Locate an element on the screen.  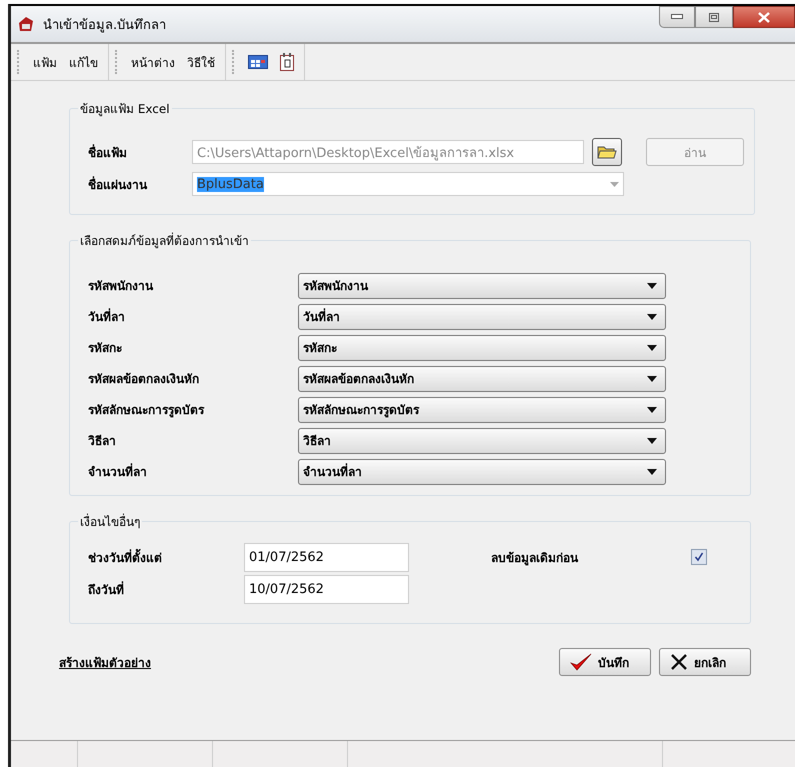
notepad-icon is located at coordinates (287, 62).